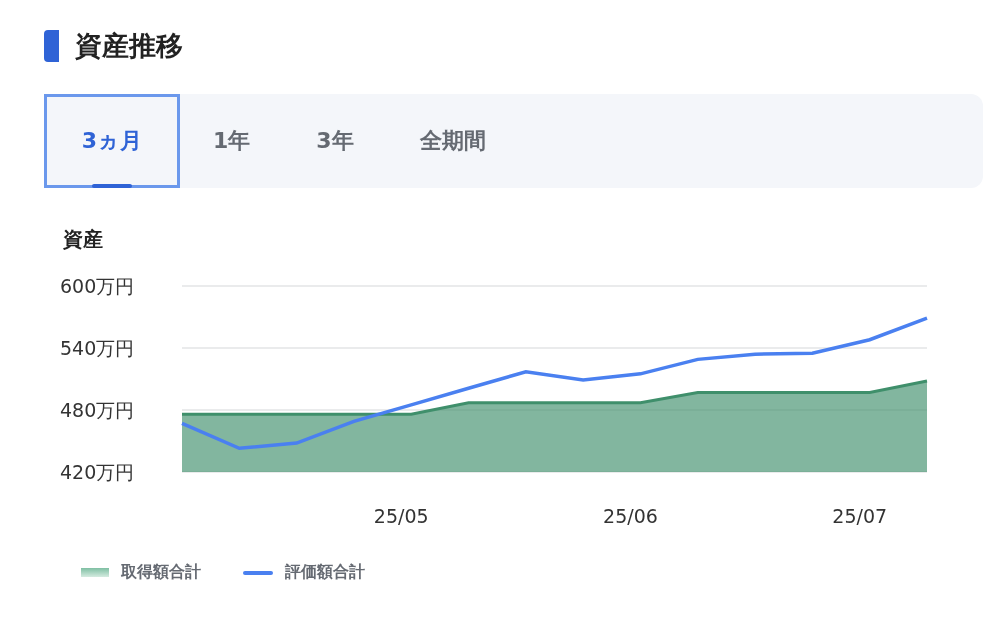 The image size is (1006, 642). What do you see at coordinates (232, 141) in the screenshot?
I see `period-tab: 1年` at bounding box center [232, 141].